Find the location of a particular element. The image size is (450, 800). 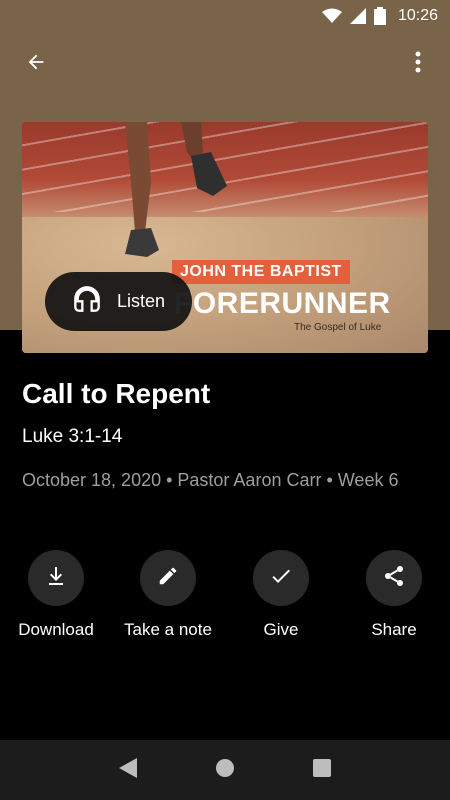

share-icon-circle is located at coordinates (394, 578).